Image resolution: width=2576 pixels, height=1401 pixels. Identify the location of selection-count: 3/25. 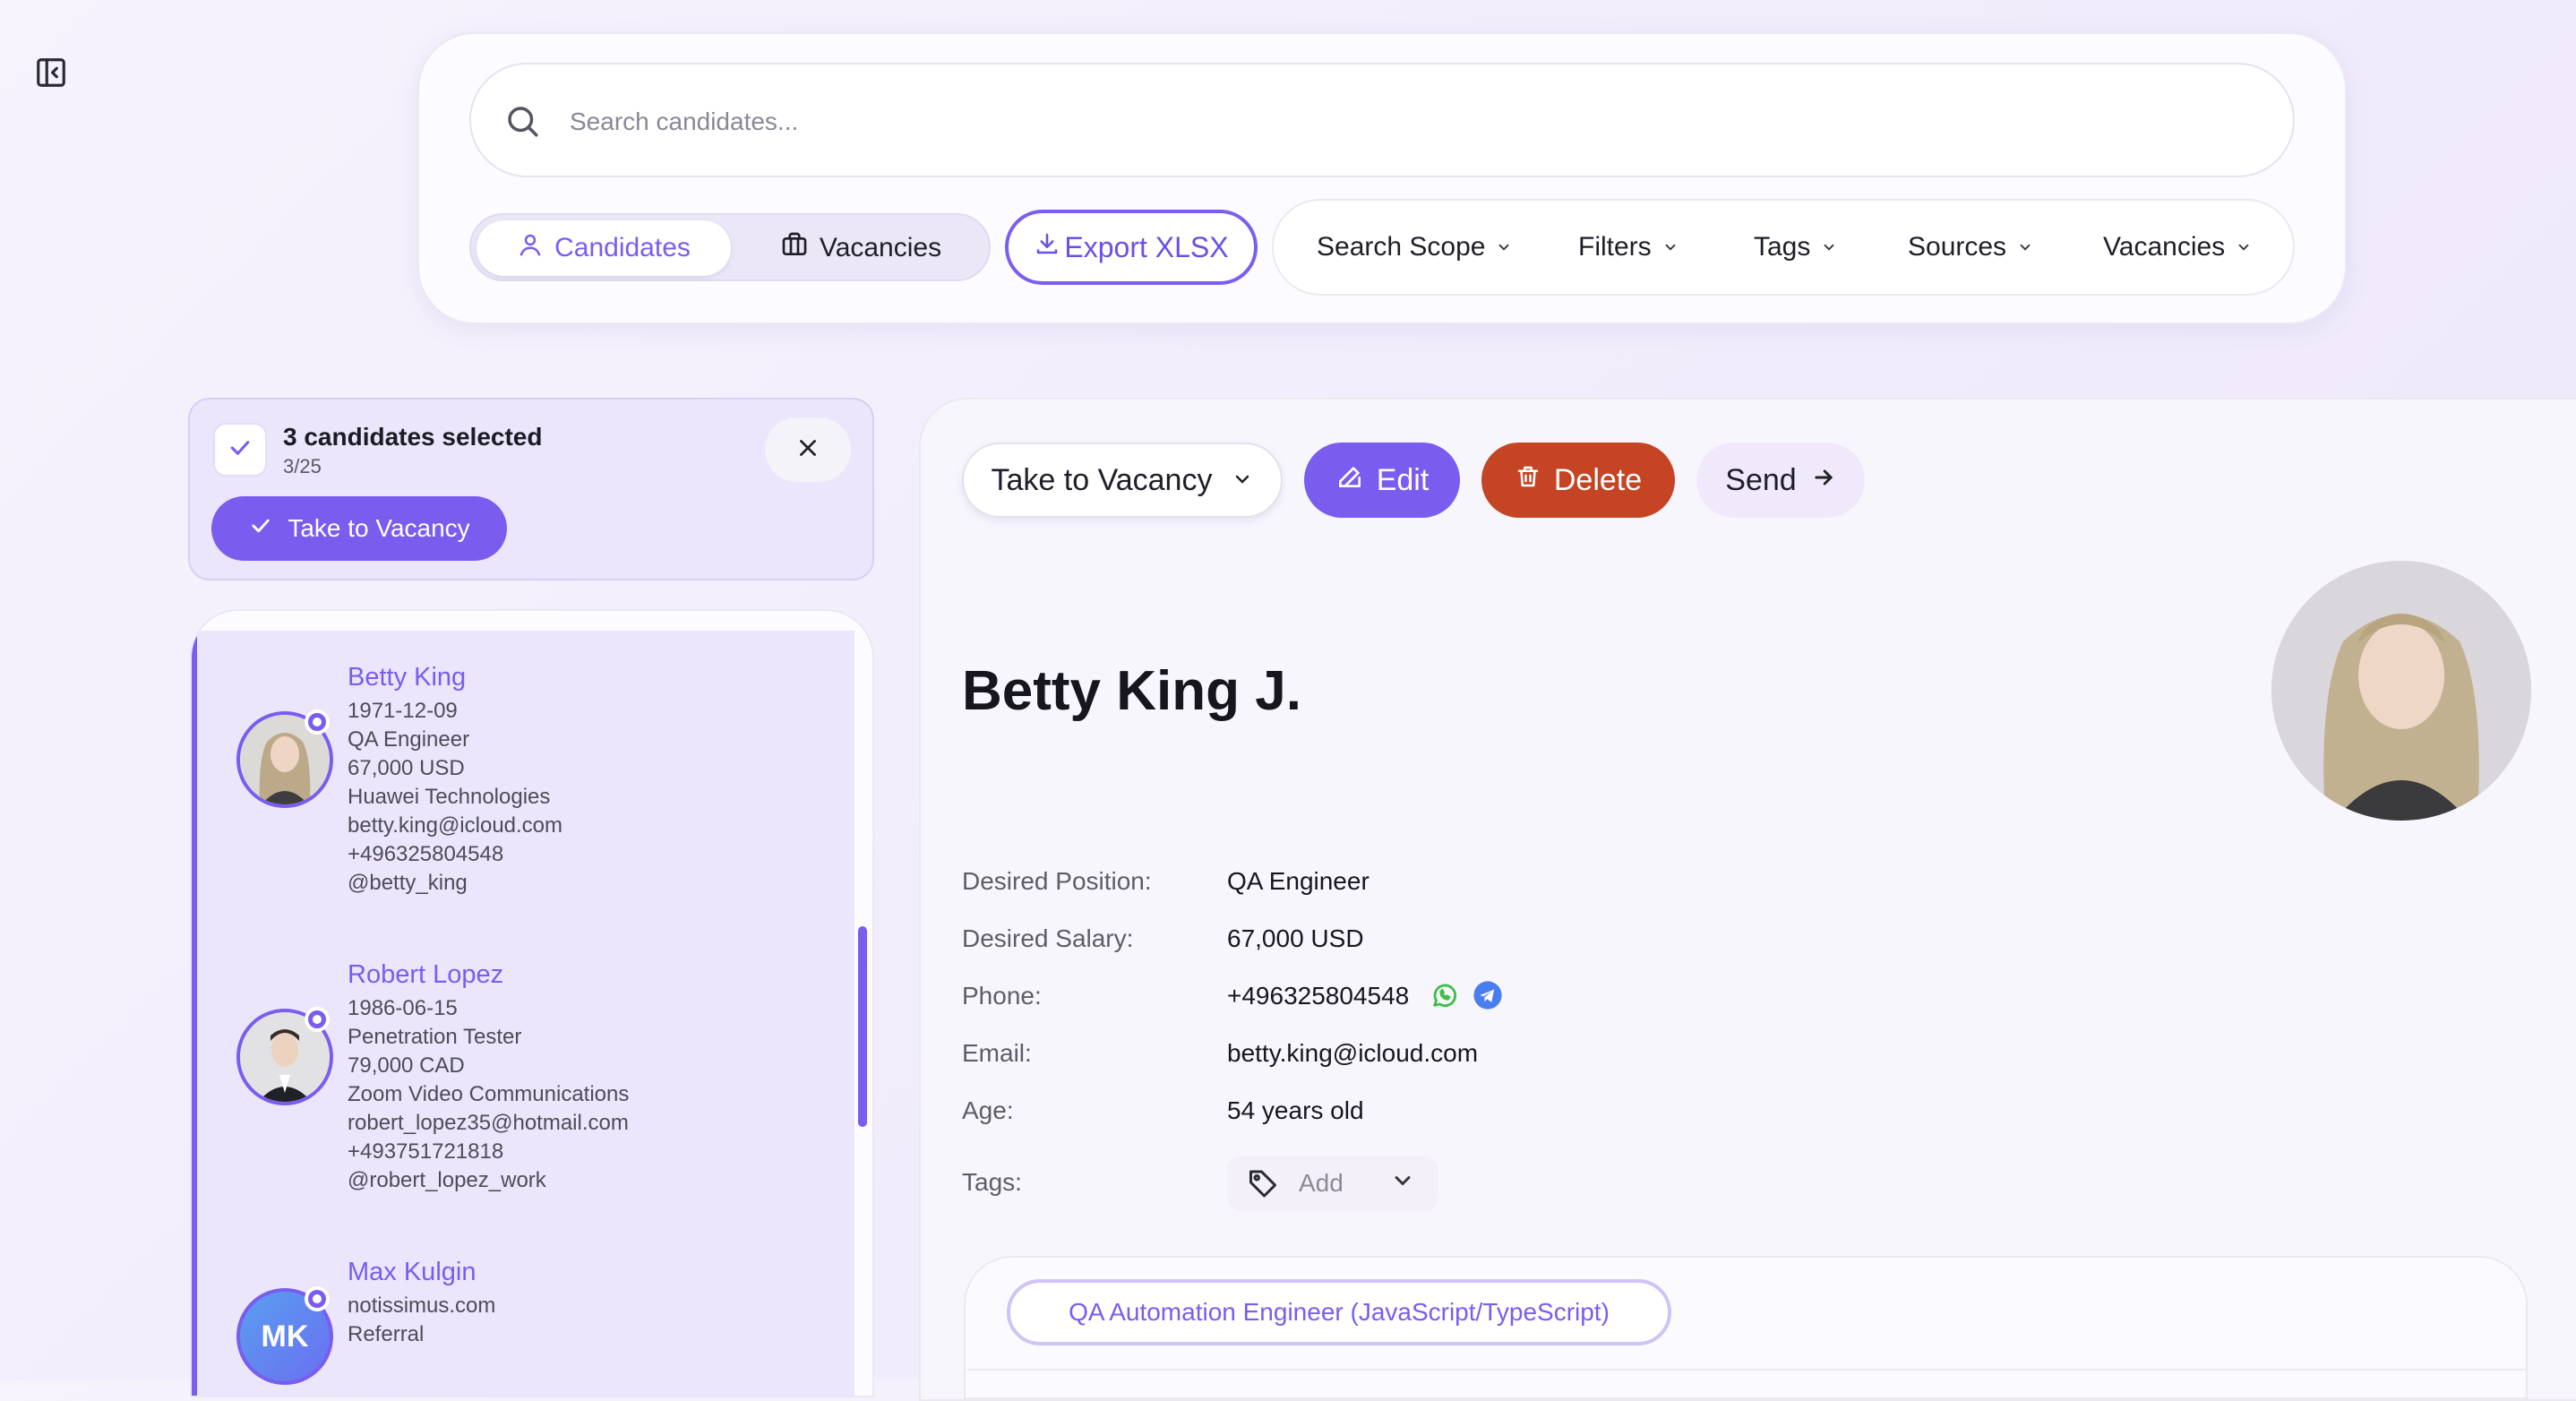
(302, 466).